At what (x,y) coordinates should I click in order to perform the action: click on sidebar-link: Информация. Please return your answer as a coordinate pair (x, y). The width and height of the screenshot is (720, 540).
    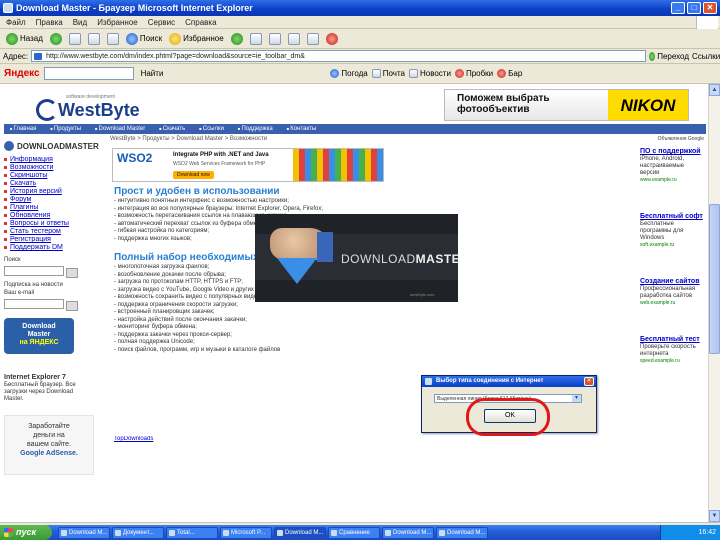
    Looking at the image, I should click on (56, 160).